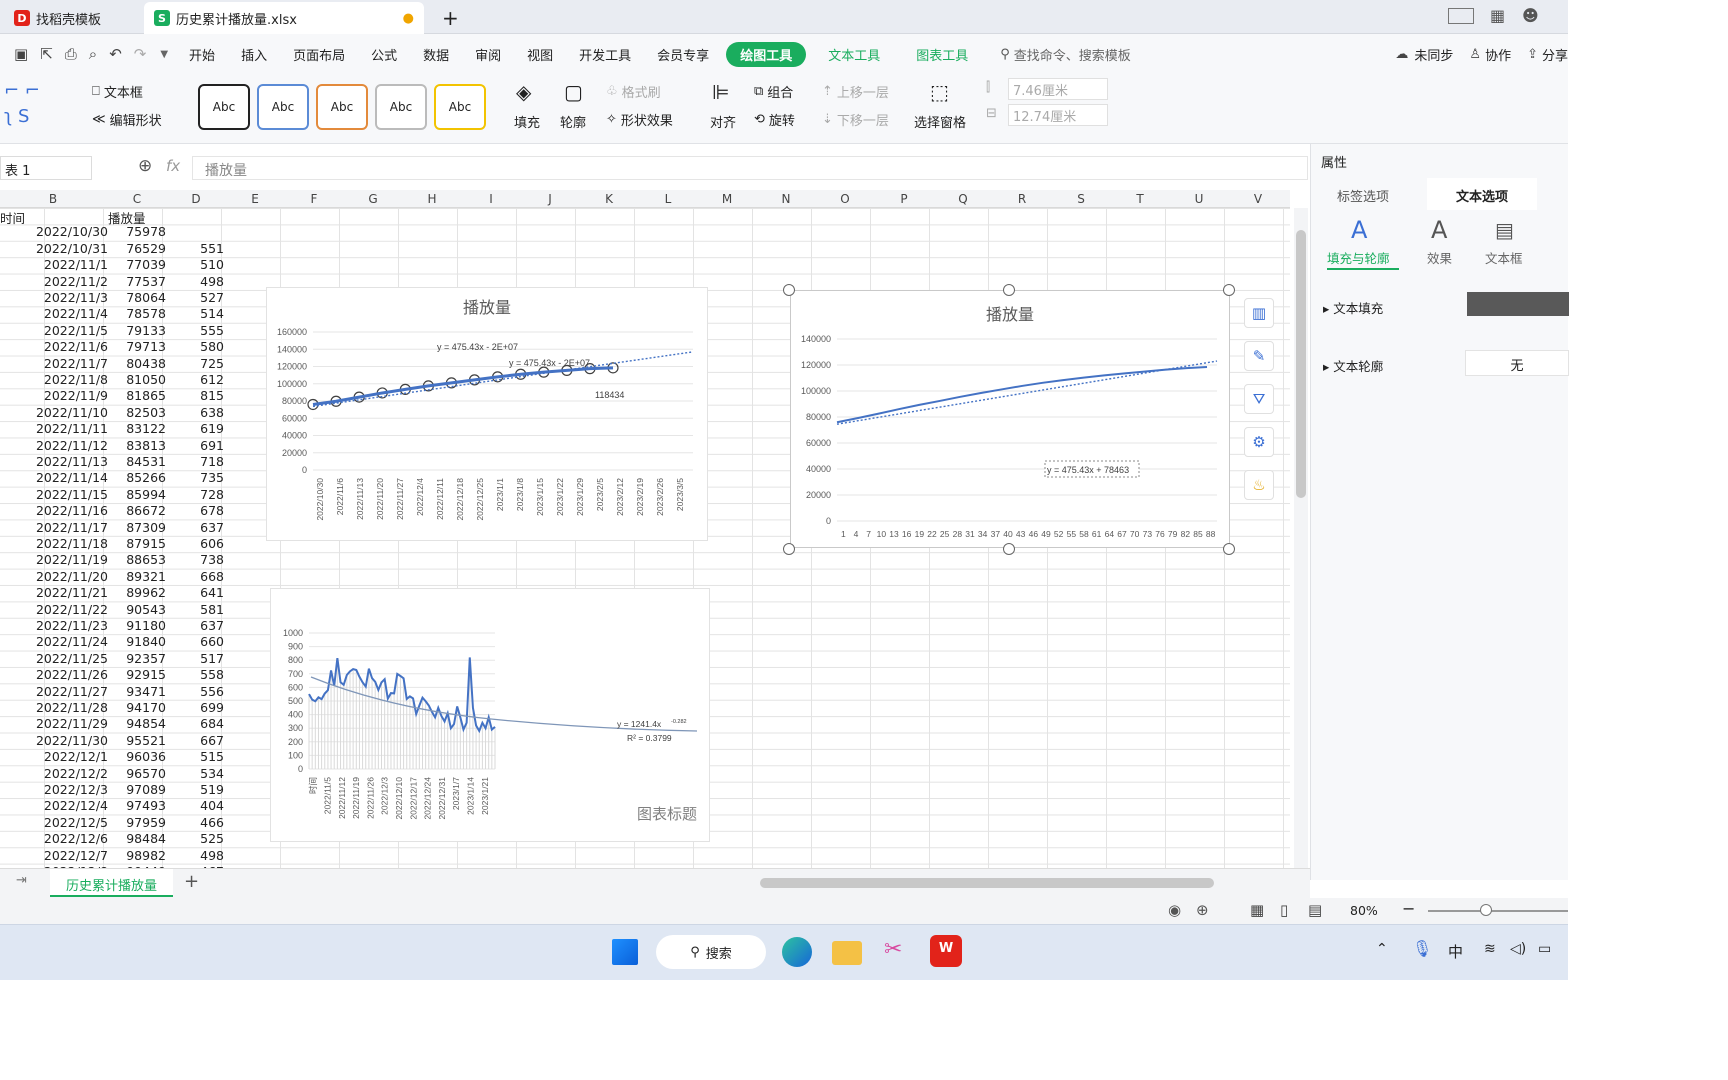 Image resolution: width=1728 pixels, height=1080 pixels. Describe the element at coordinates (1530, 15) in the screenshot. I see `avatar-icon: ☻` at that location.